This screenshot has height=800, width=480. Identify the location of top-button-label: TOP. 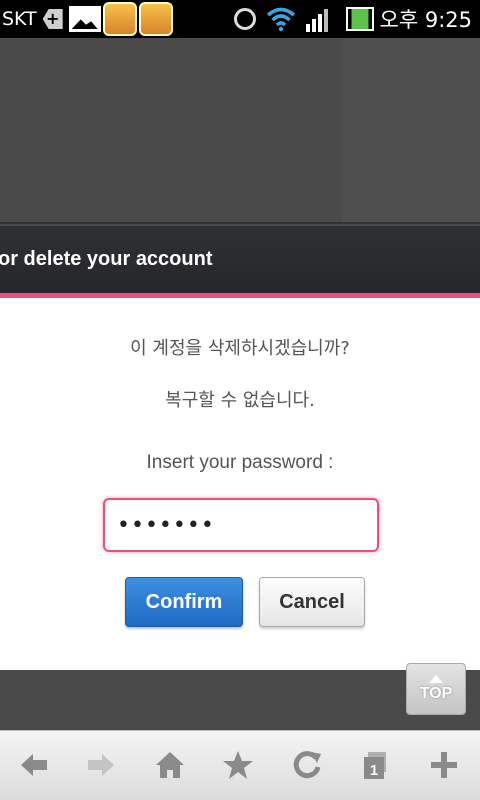
(436, 693).